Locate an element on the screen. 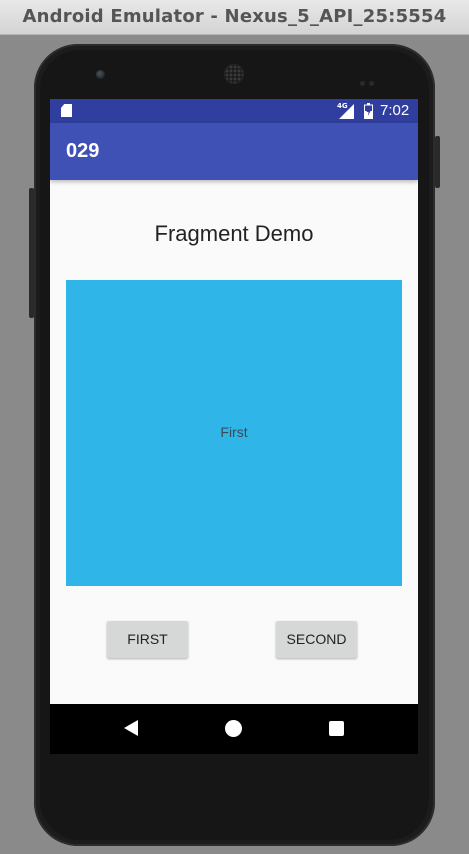 The height and width of the screenshot is (854, 469). navigation-bar is located at coordinates (234, 729).